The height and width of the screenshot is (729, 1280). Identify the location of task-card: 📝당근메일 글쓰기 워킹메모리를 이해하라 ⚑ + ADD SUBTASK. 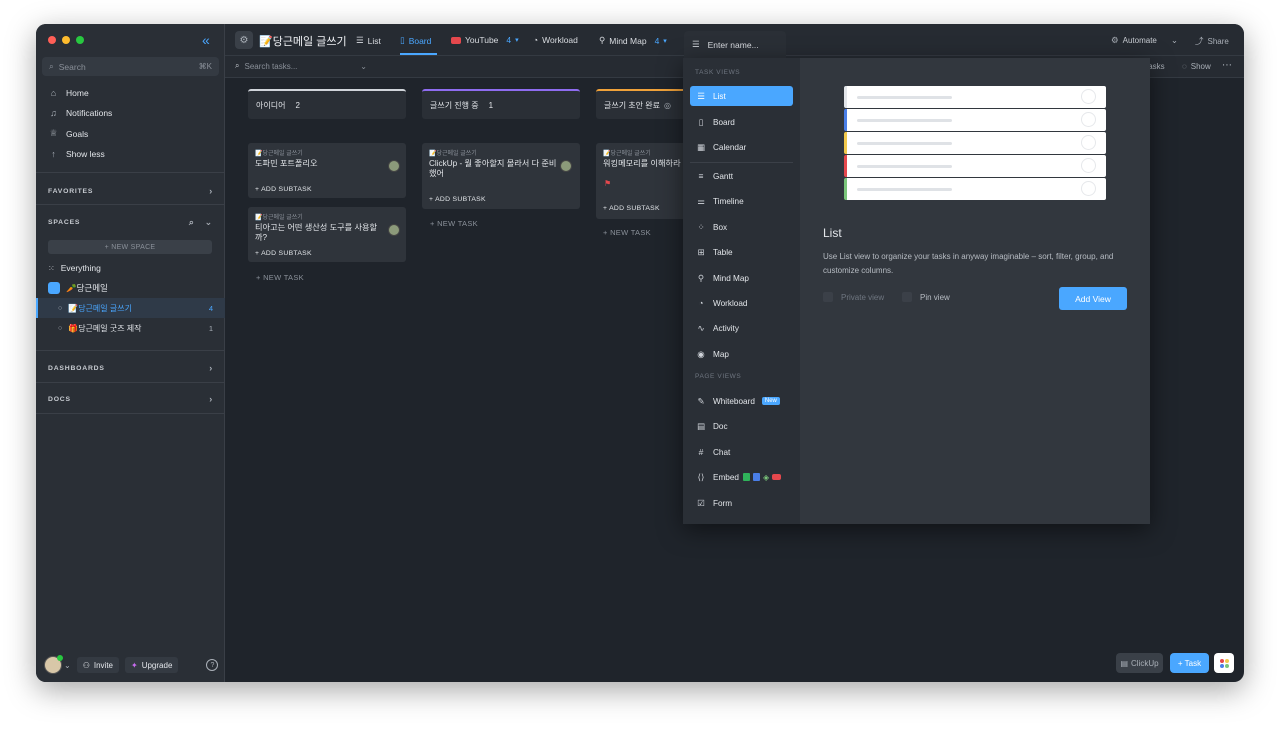
(641, 181).